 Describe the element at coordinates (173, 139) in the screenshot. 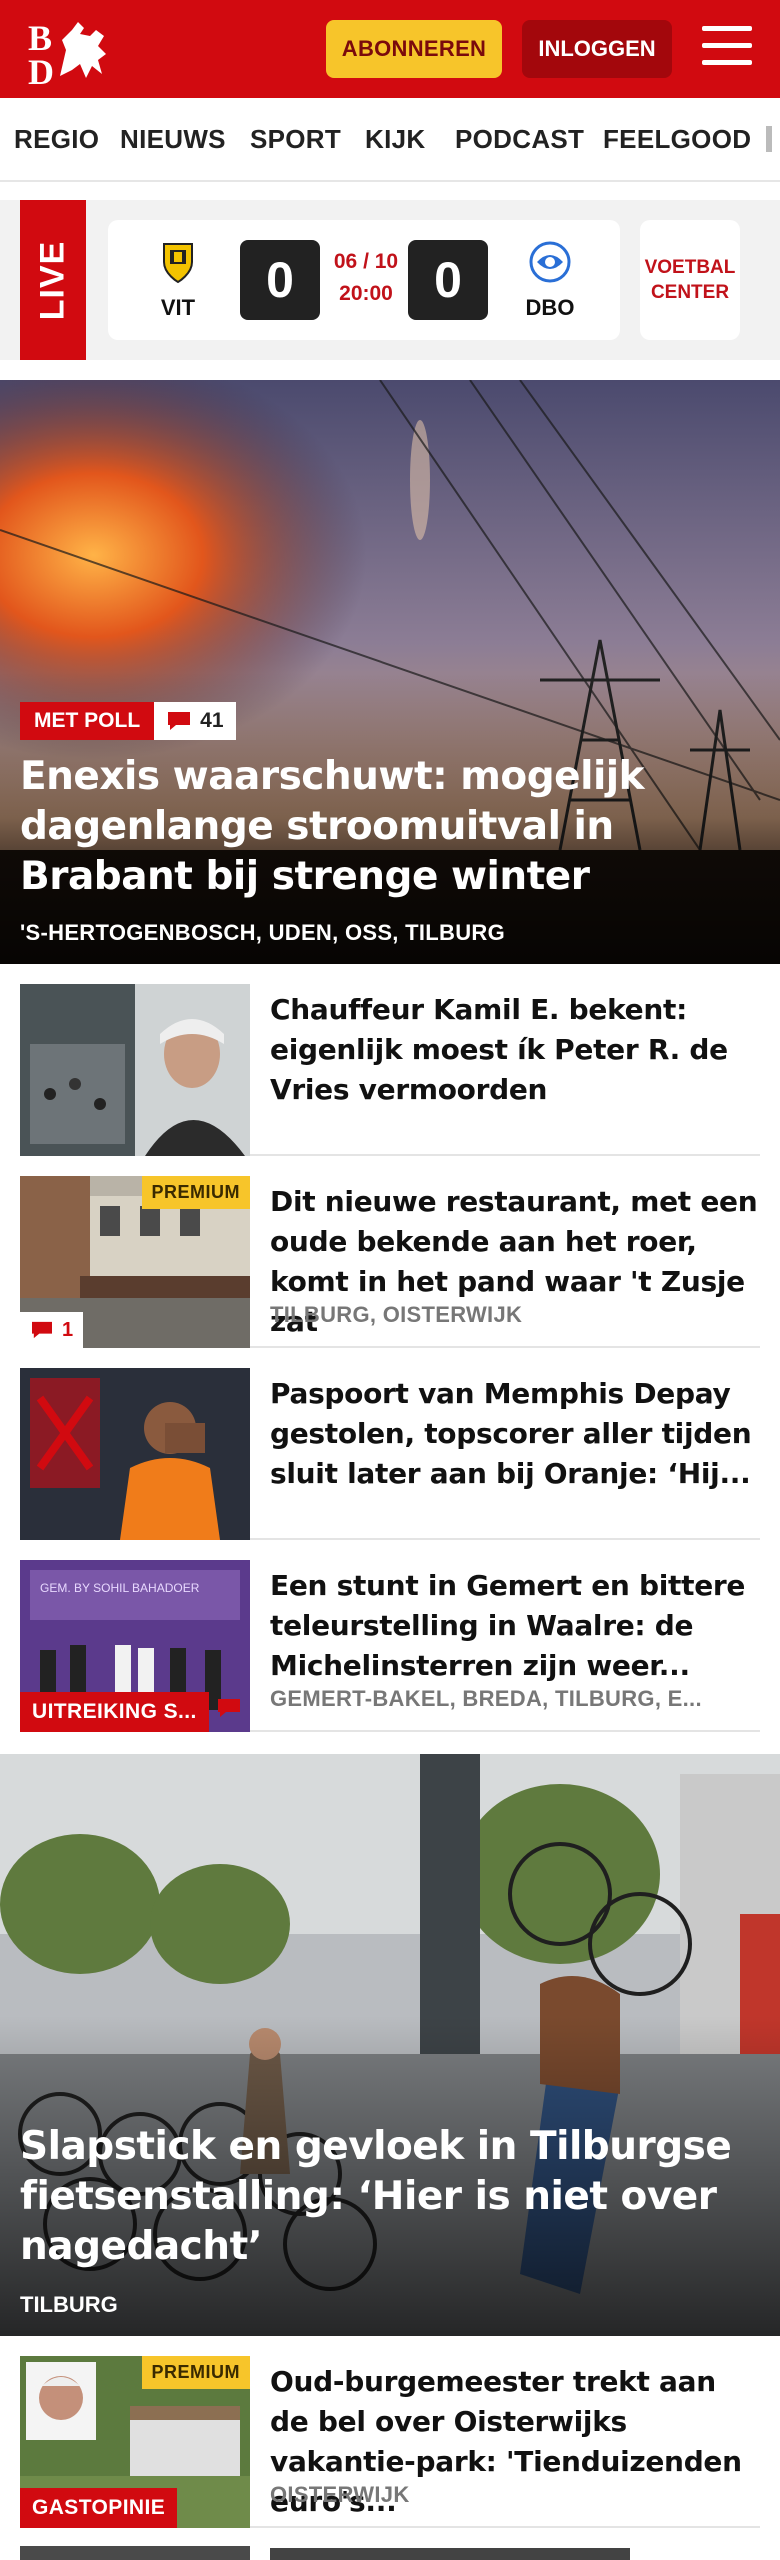

I see `nav-item-nieuws: NIEUWS` at that location.